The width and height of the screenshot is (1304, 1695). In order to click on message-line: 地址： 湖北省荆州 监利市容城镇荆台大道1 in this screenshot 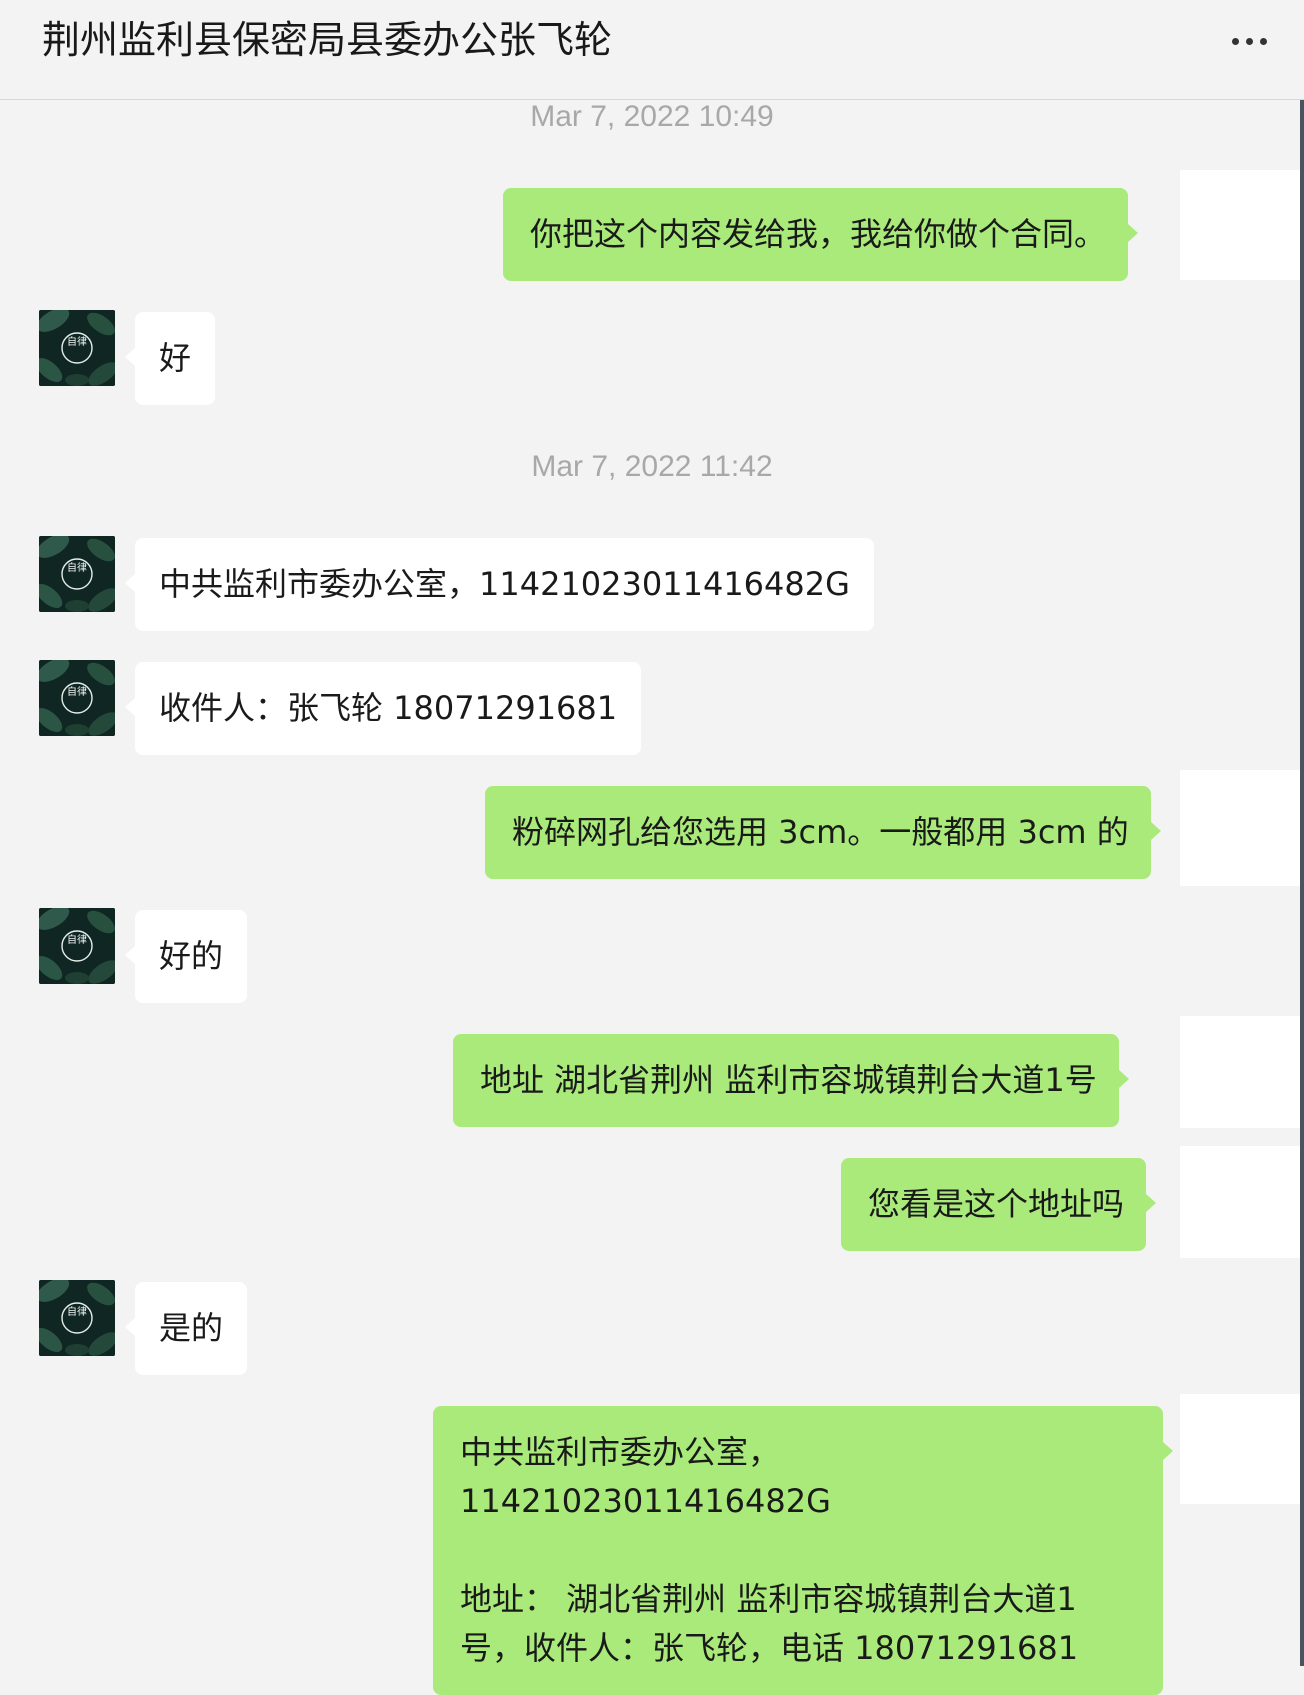, I will do `click(768, 1599)`.